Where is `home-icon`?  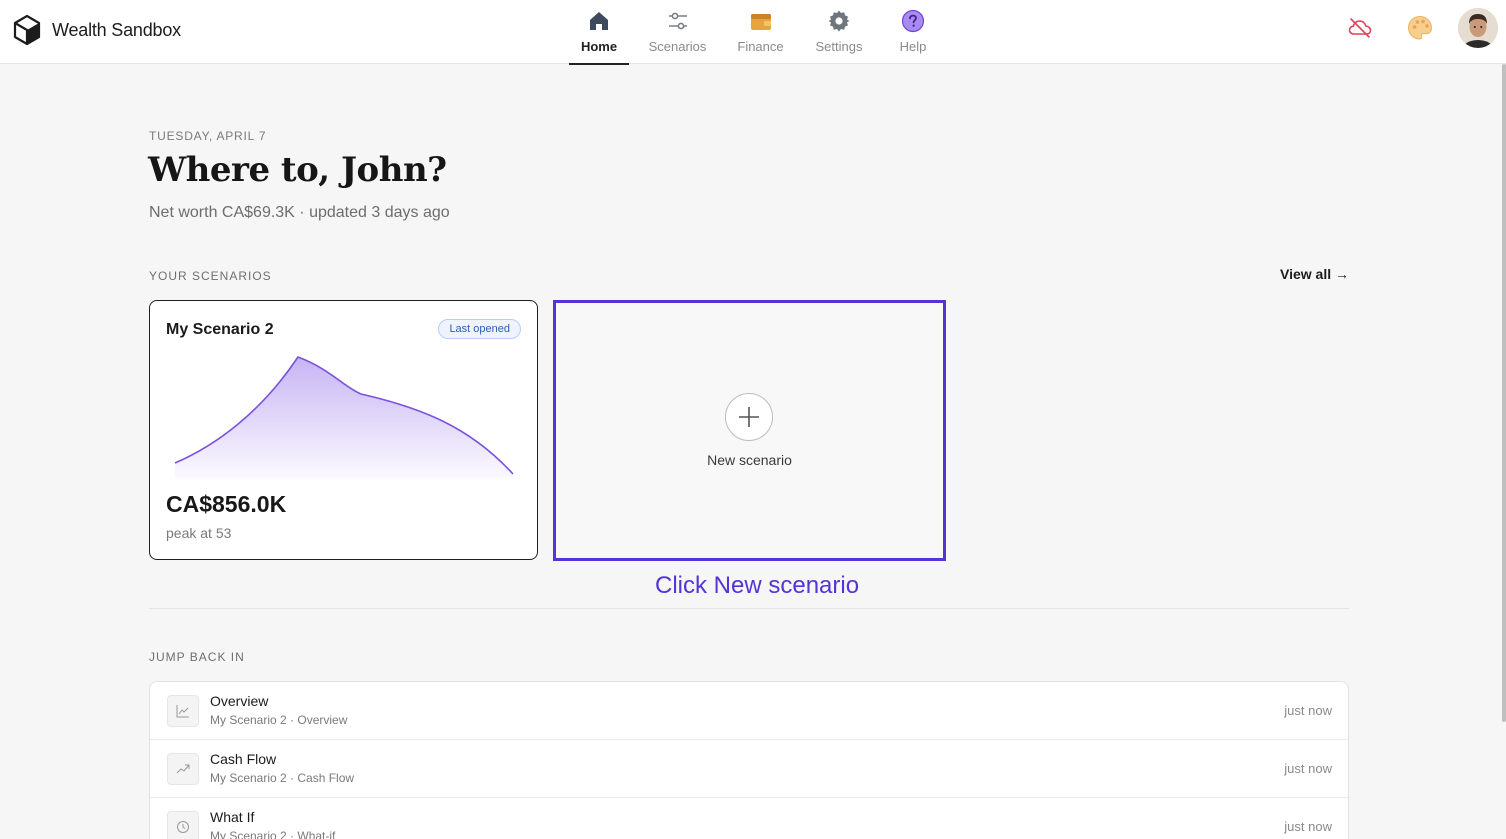 home-icon is located at coordinates (599, 21).